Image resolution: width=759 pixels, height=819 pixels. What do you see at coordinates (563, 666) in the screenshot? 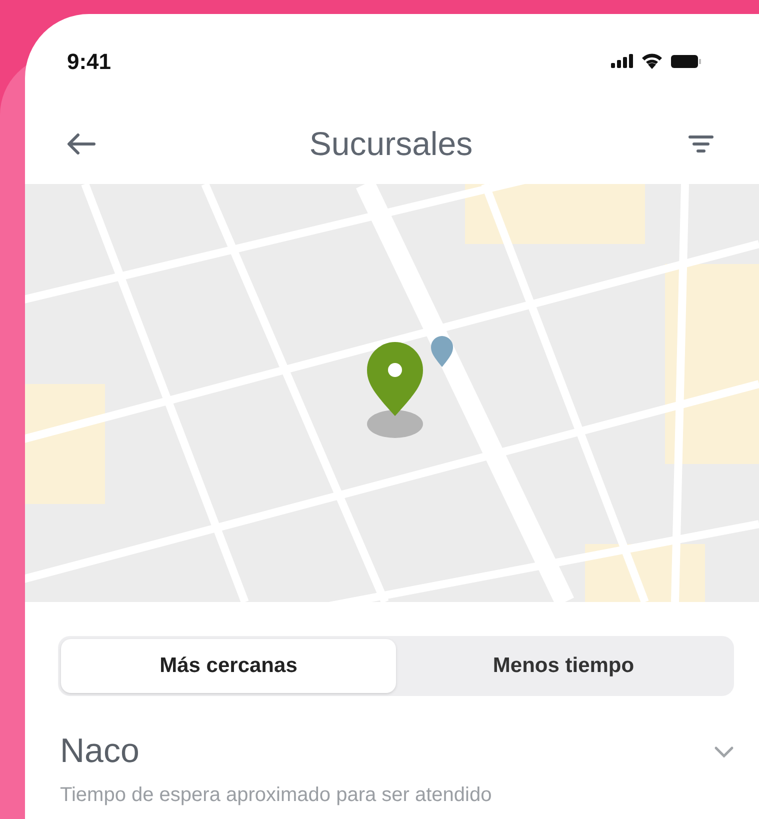
I see `segment-tab: Menos tiempo` at bounding box center [563, 666].